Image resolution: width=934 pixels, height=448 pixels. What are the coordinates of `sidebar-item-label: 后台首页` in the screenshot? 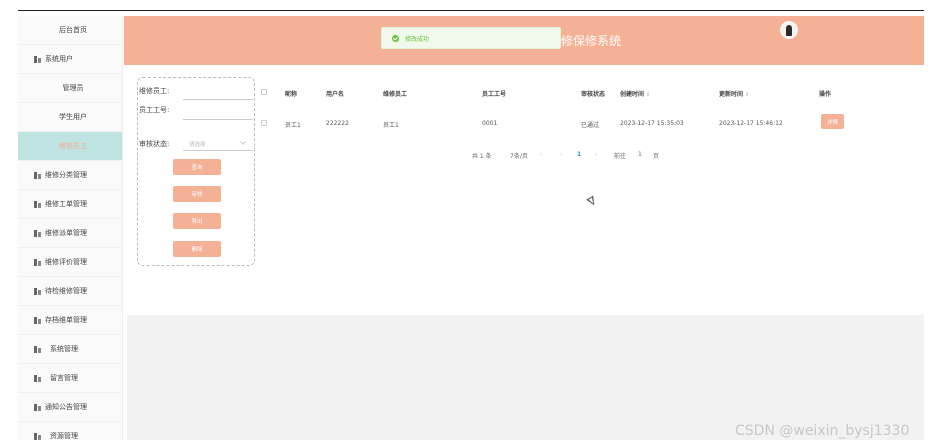 It's located at (73, 30).